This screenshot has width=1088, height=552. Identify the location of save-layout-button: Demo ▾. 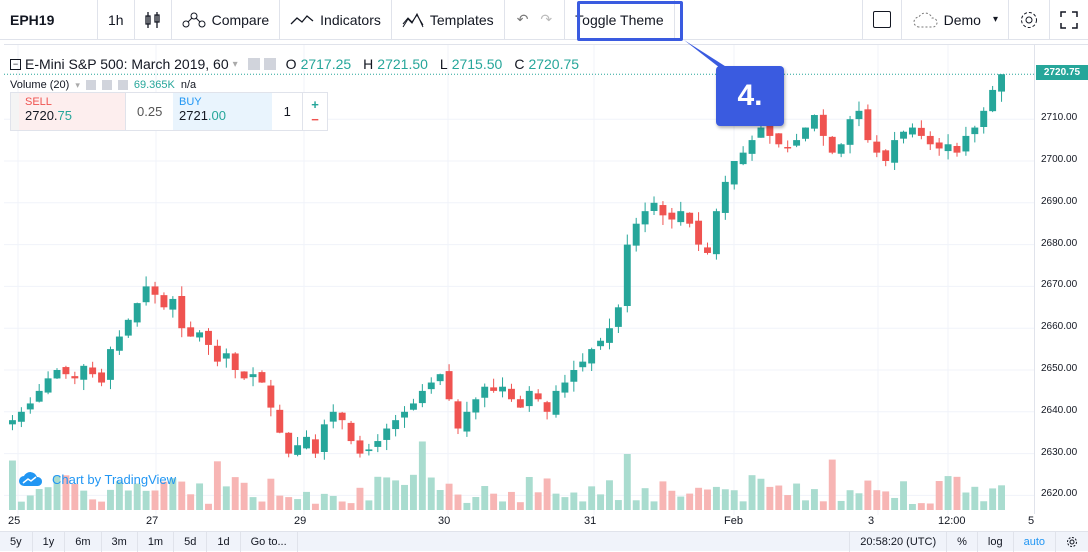
(955, 20).